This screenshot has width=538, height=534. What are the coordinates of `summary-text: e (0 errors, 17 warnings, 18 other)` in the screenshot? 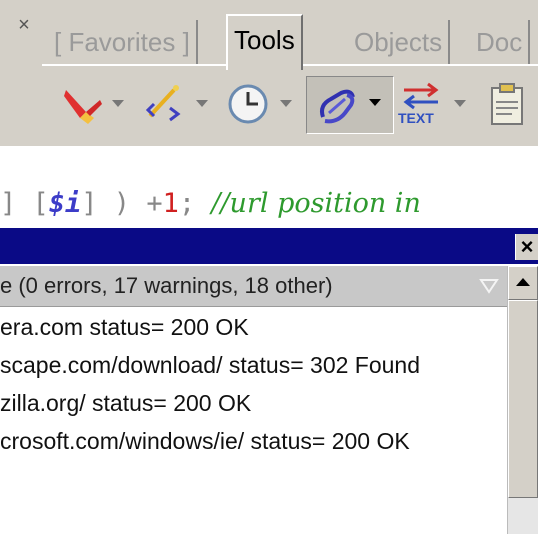 It's located at (166, 285).